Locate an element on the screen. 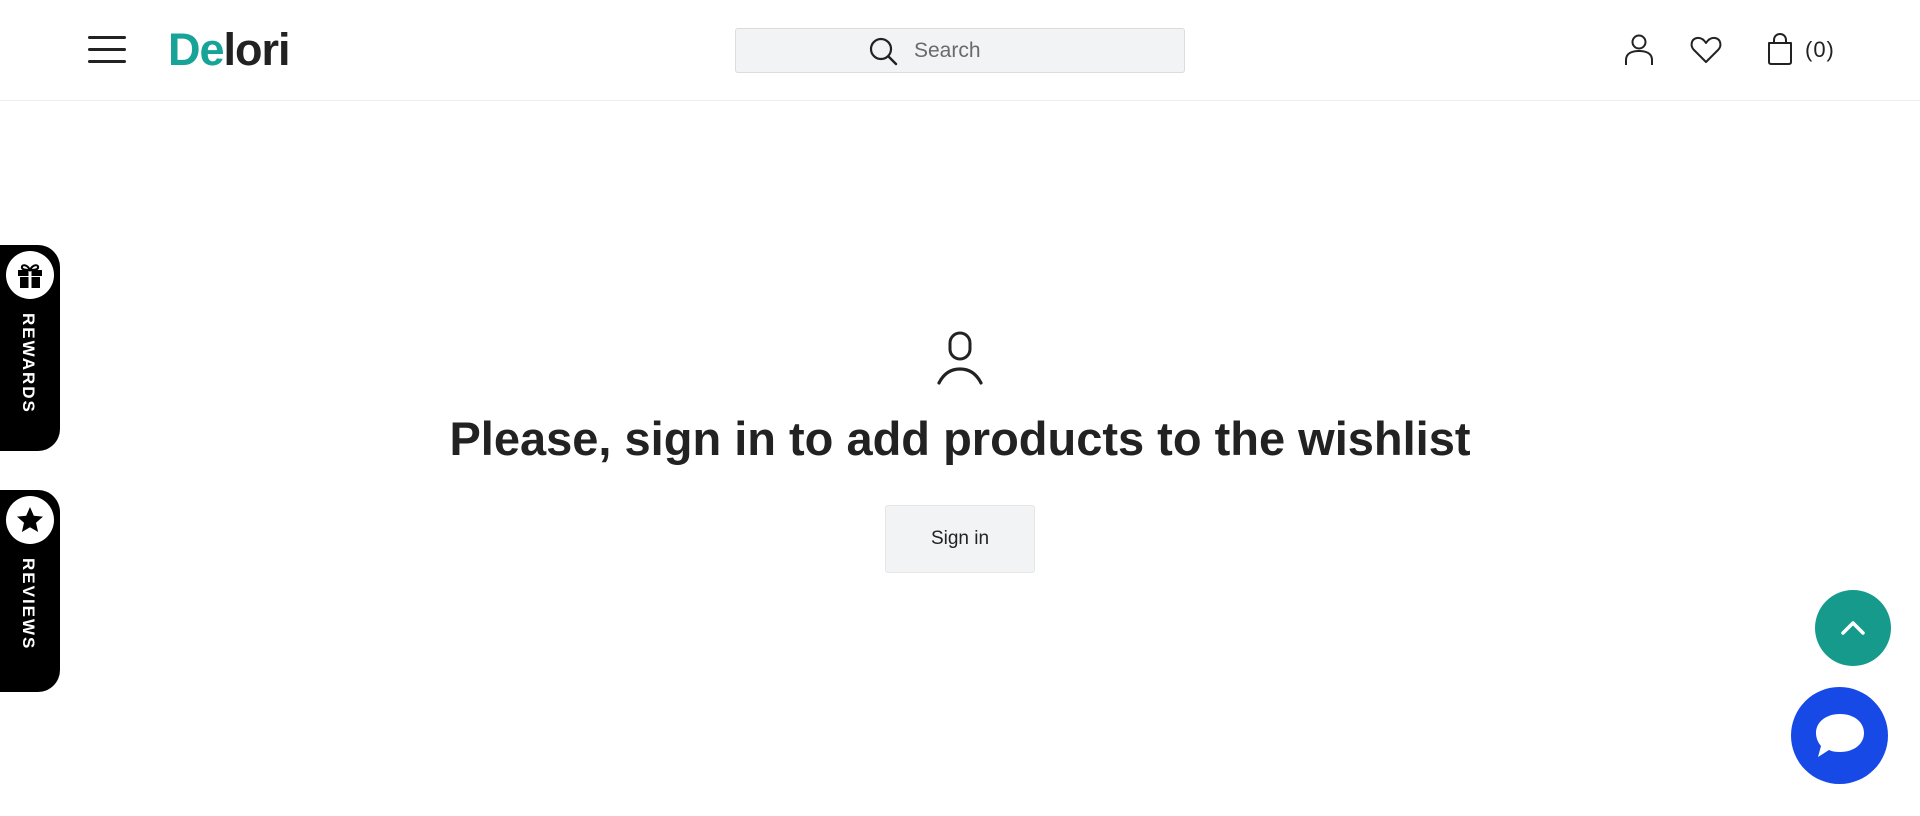 This screenshot has width=1920, height=816. chat-bubble-icon is located at coordinates (1840, 735).